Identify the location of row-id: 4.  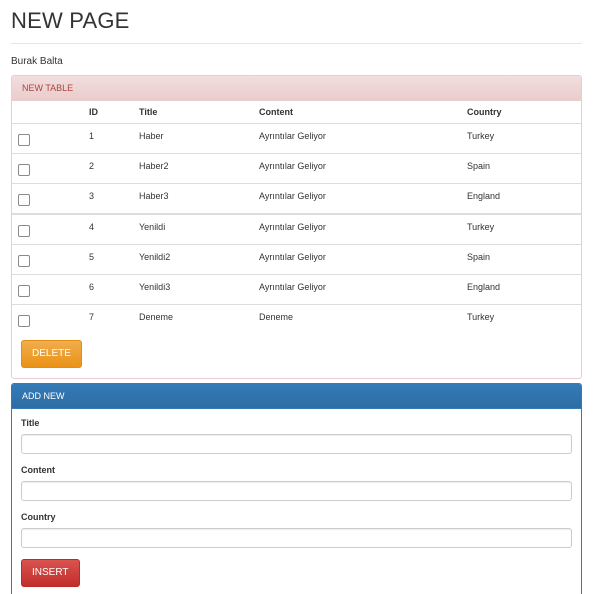
(92, 226).